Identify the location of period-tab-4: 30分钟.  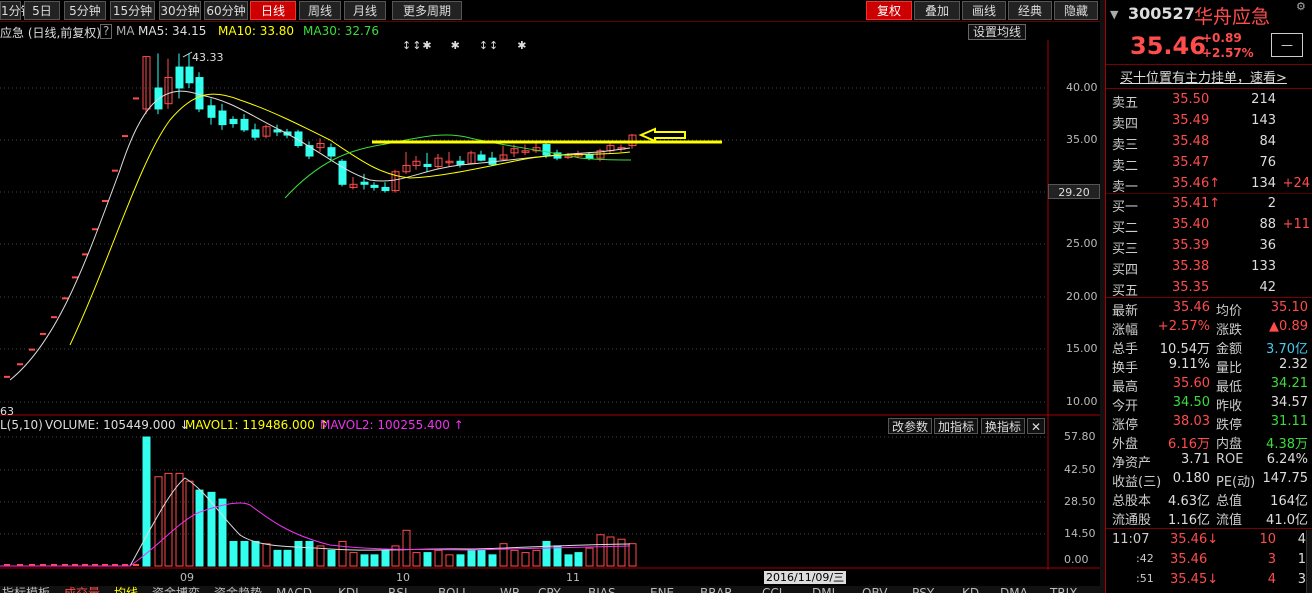
(180, 10).